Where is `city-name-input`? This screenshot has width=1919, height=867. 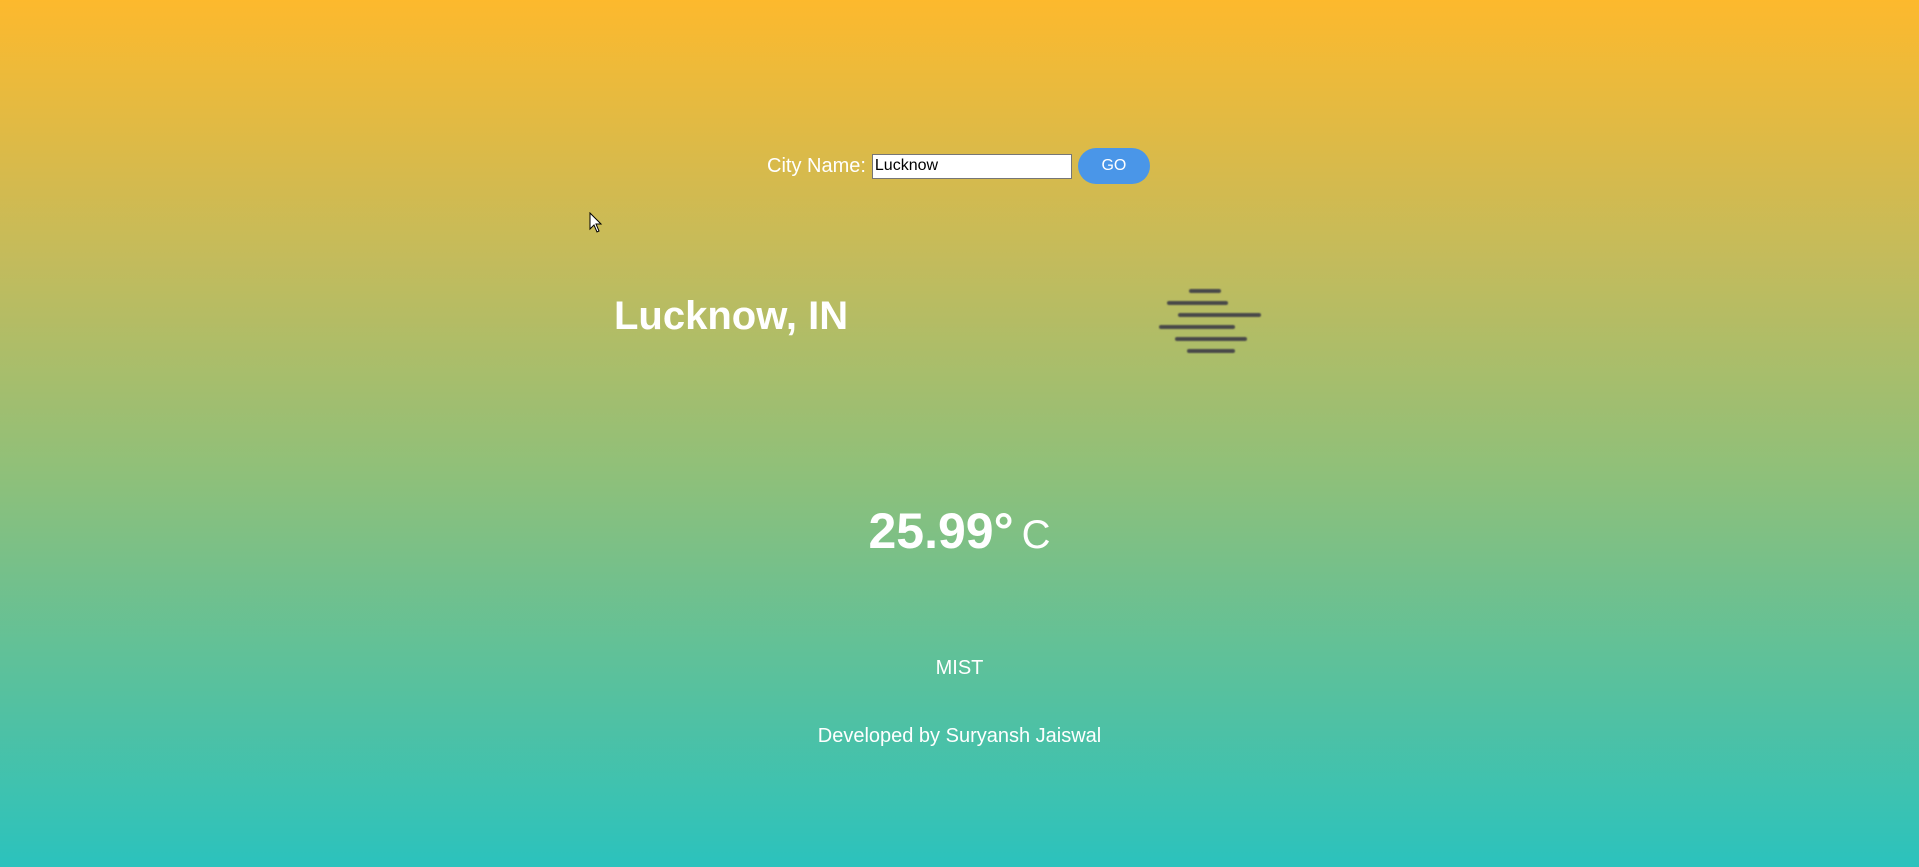
city-name-input is located at coordinates (971, 166).